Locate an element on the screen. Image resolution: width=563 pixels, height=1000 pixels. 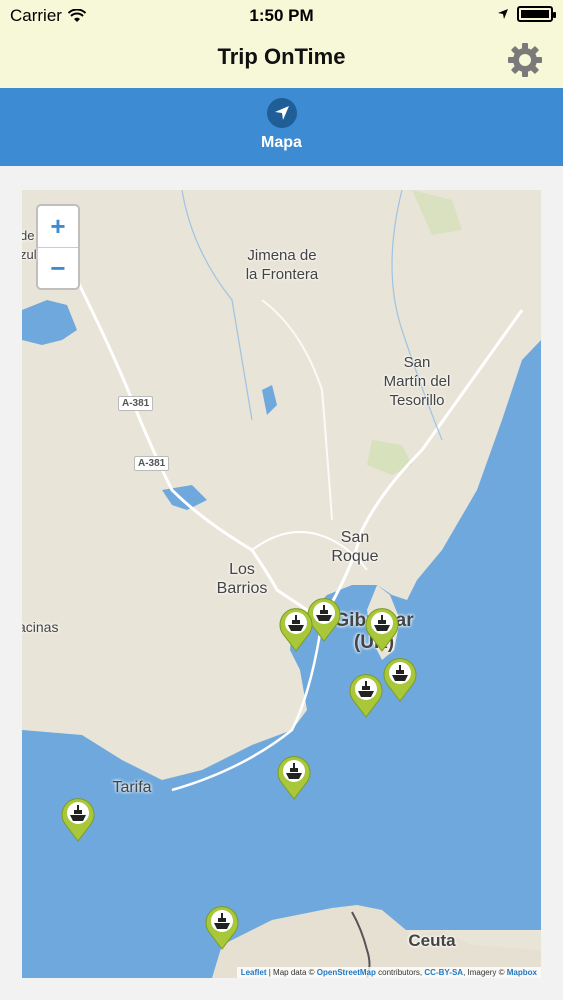
nav-bar: Trip OnTime is located at coordinates (281, 60).